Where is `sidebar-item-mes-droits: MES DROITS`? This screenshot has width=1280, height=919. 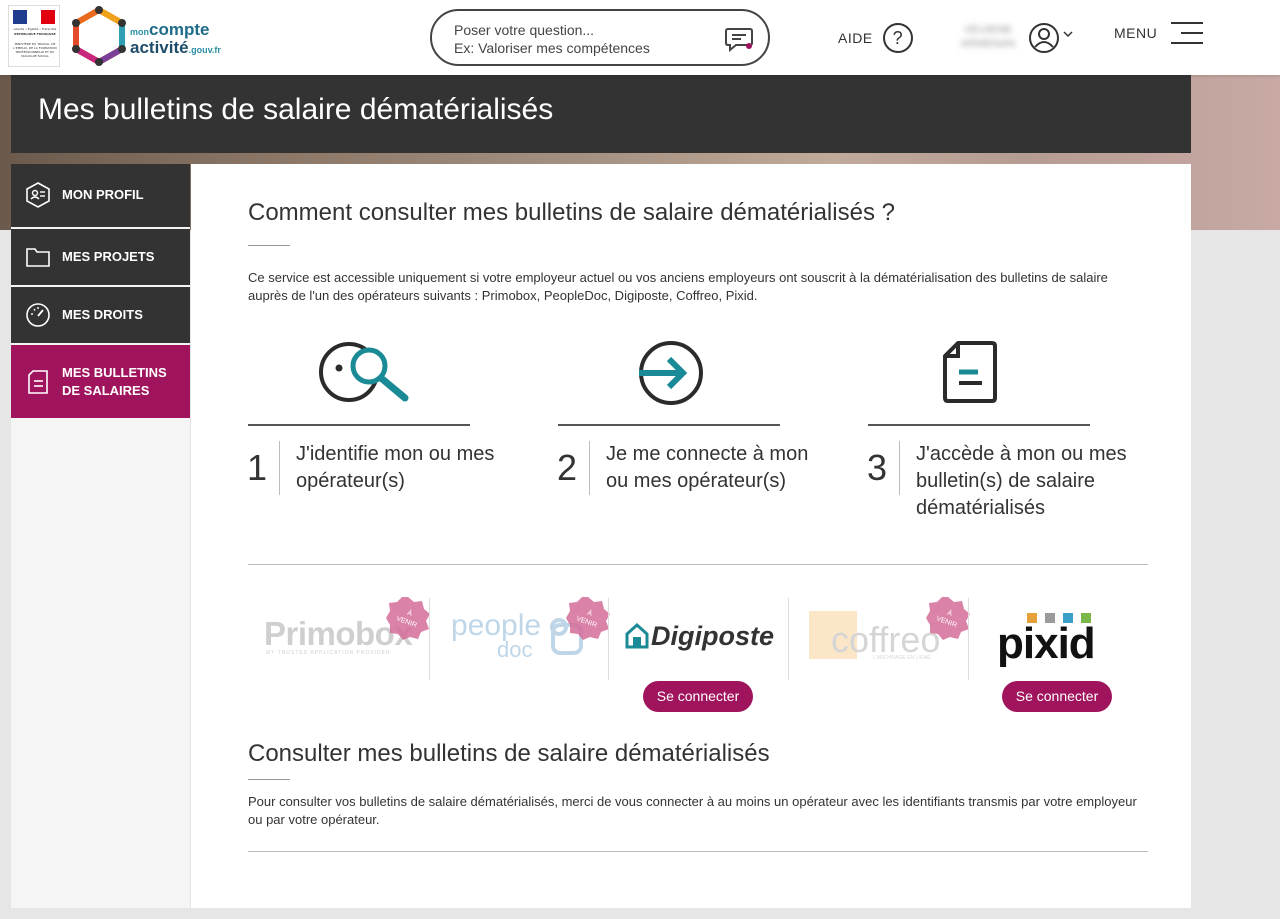 sidebar-item-mes-droits: MES DROITS is located at coordinates (100, 315).